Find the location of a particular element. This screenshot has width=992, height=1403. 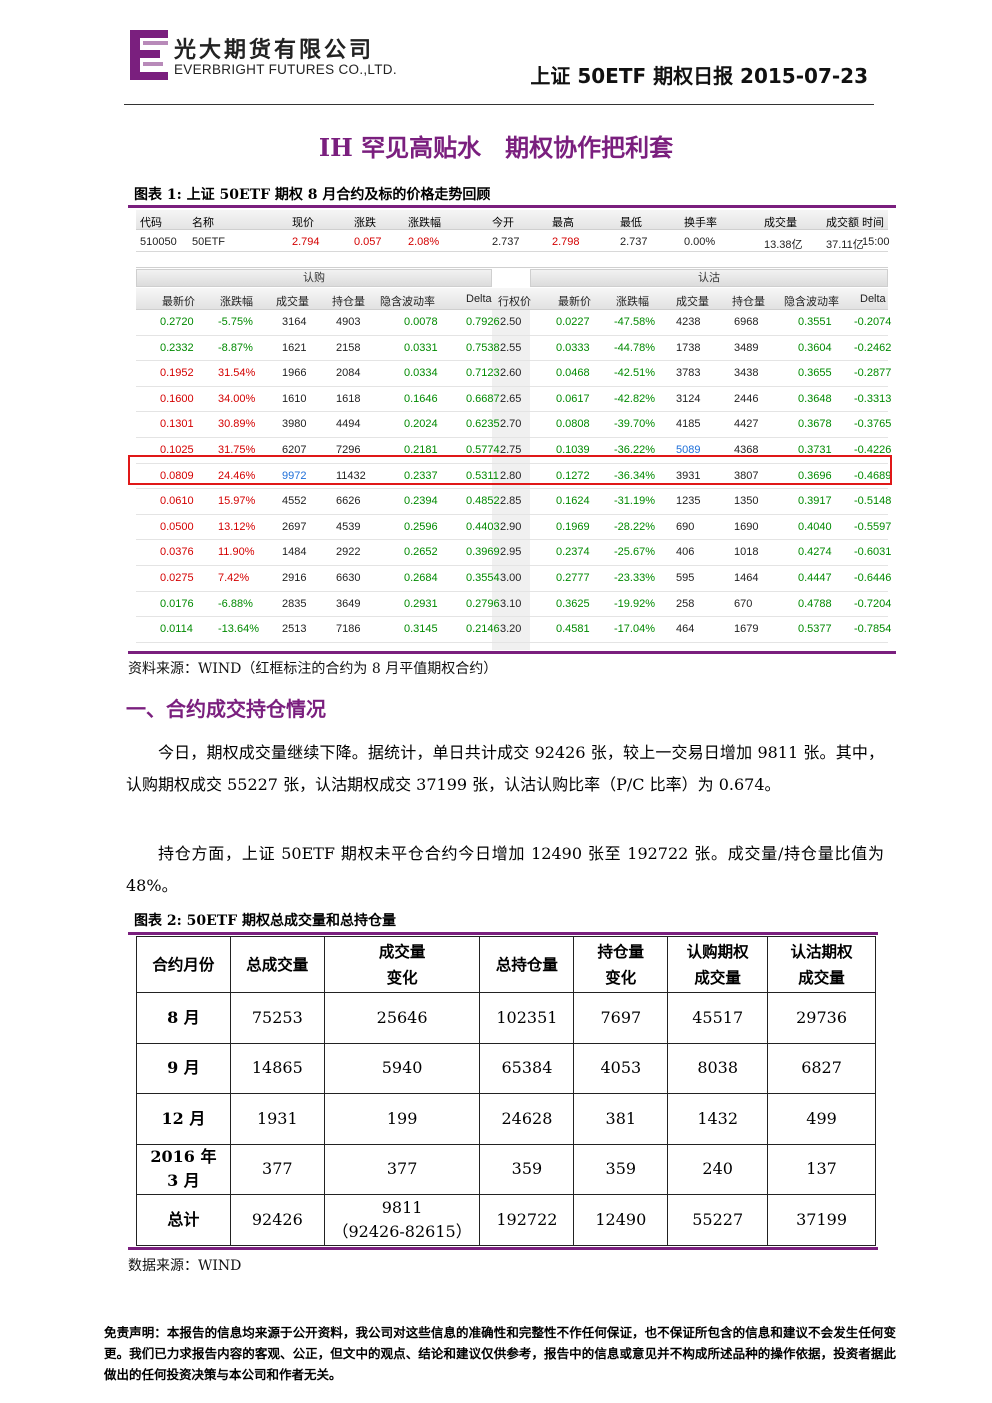

option-cell: 3124 is located at coordinates (688, 398).